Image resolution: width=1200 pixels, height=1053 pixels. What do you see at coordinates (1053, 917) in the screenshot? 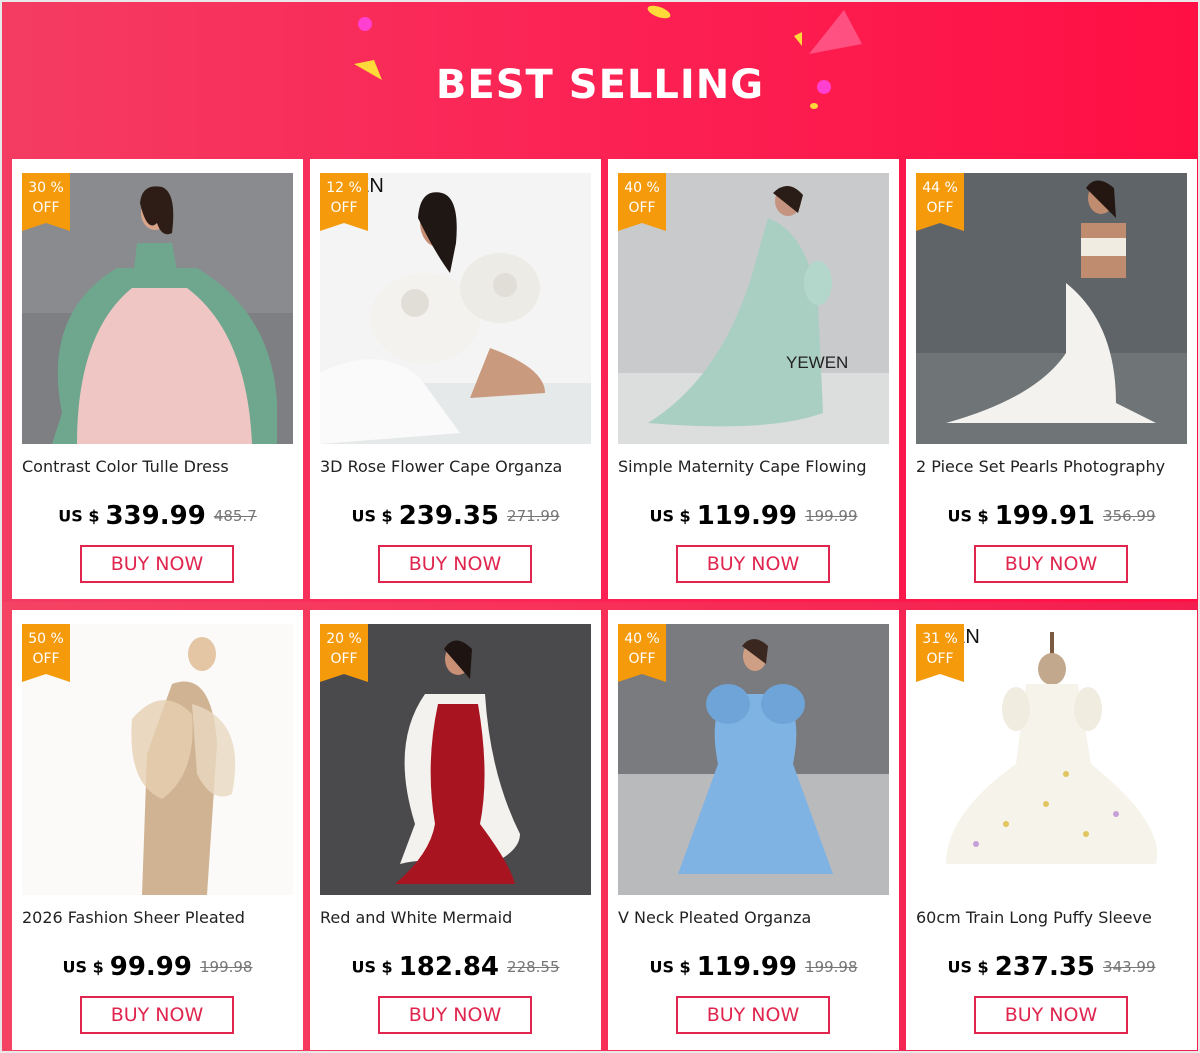
I see `product-name: 60cm Train Long Puffy Sleeve` at bounding box center [1053, 917].